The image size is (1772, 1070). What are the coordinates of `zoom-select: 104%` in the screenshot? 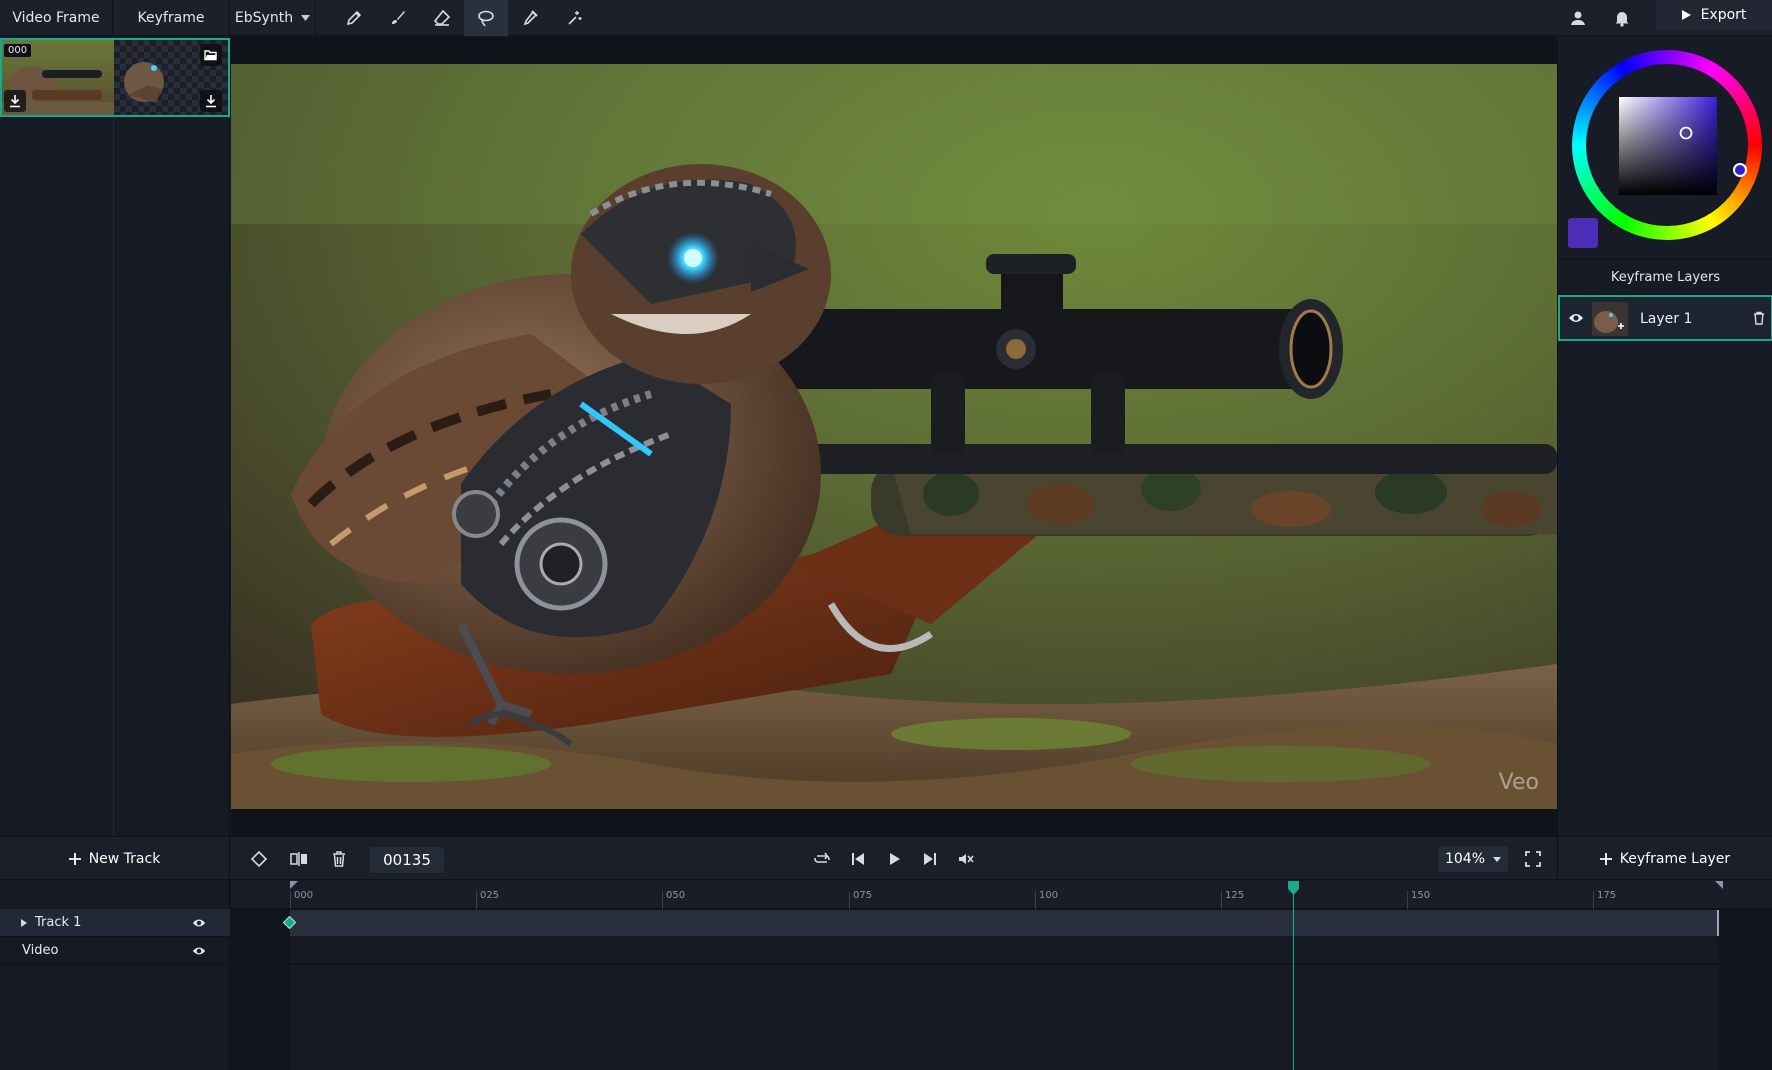 It's located at (1473, 859).